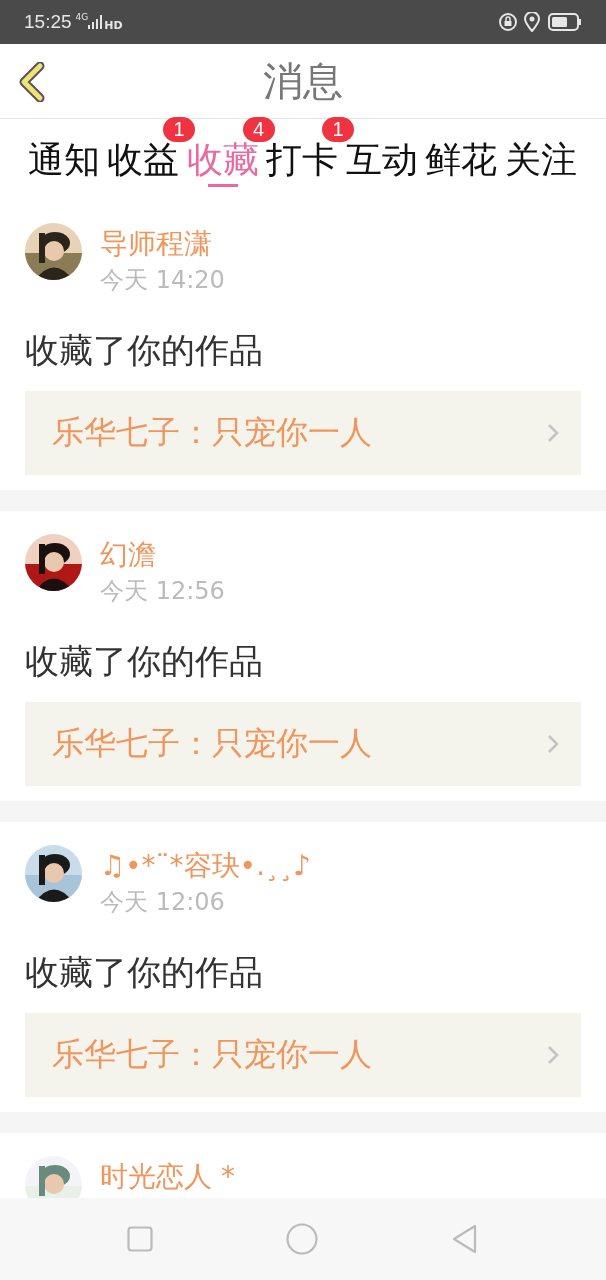  I want to click on home-button, so click(302, 1239).